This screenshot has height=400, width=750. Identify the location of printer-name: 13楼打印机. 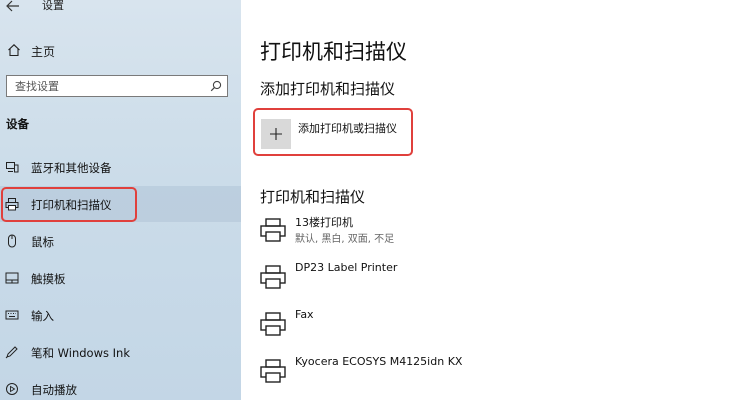
(324, 222).